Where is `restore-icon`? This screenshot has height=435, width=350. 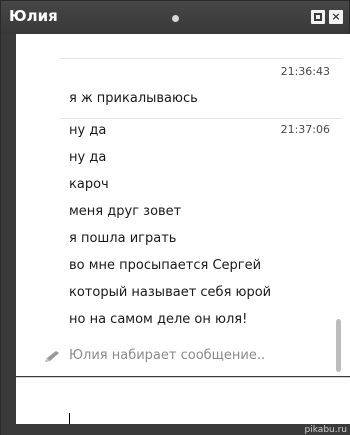 restore-icon is located at coordinates (318, 17).